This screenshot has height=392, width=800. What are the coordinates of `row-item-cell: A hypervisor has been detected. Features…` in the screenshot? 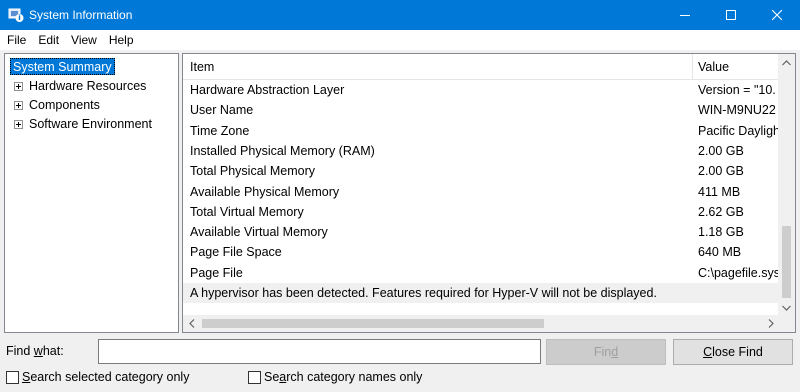 It's located at (423, 293).